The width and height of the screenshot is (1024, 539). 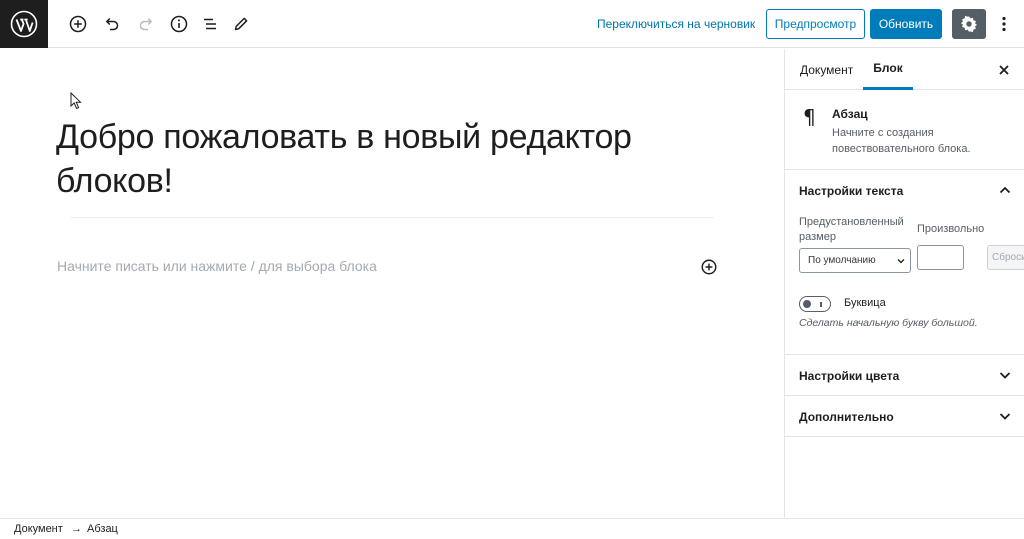 What do you see at coordinates (807, 304) in the screenshot?
I see `toggle-knob` at bounding box center [807, 304].